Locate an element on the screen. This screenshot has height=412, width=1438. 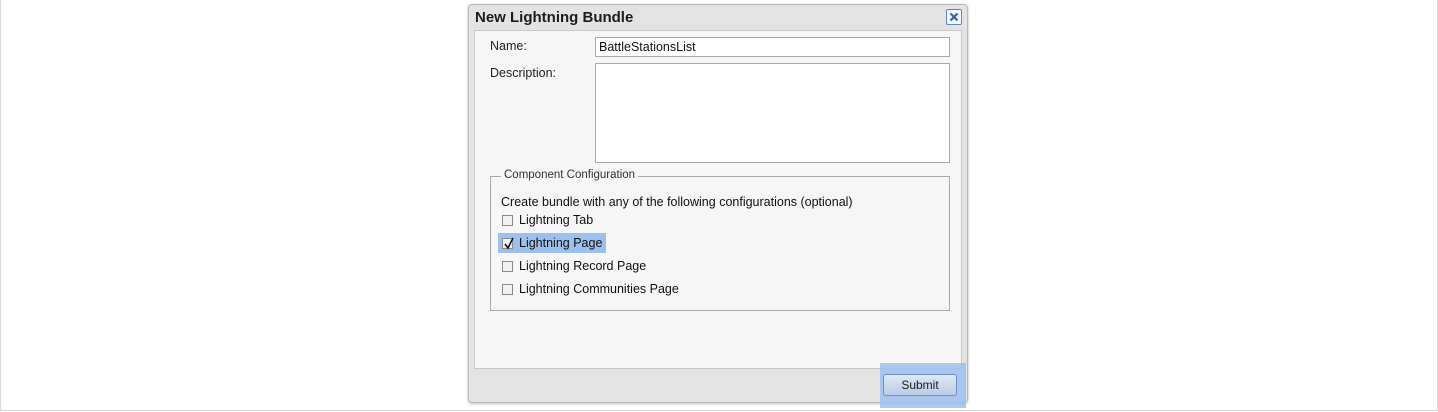
description-textarea is located at coordinates (772, 113).